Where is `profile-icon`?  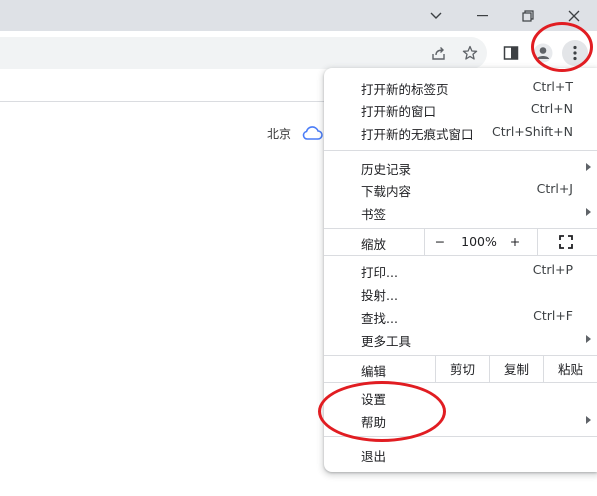 profile-icon is located at coordinates (543, 53).